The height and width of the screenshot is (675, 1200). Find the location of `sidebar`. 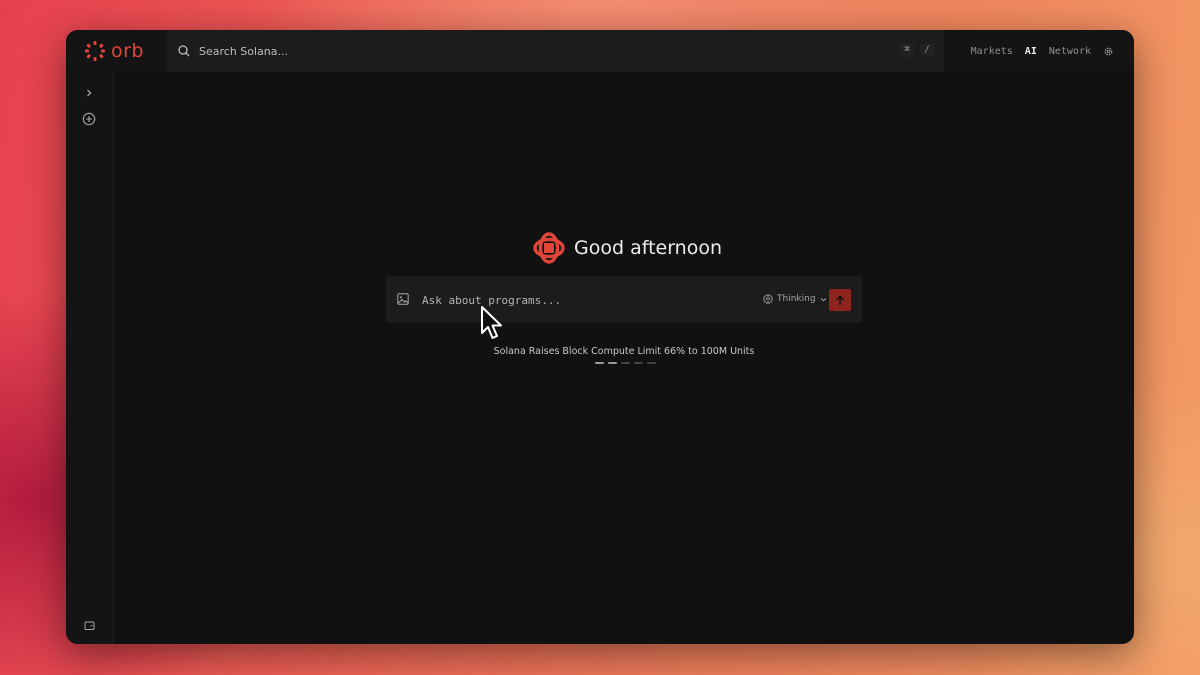

sidebar is located at coordinates (90, 358).